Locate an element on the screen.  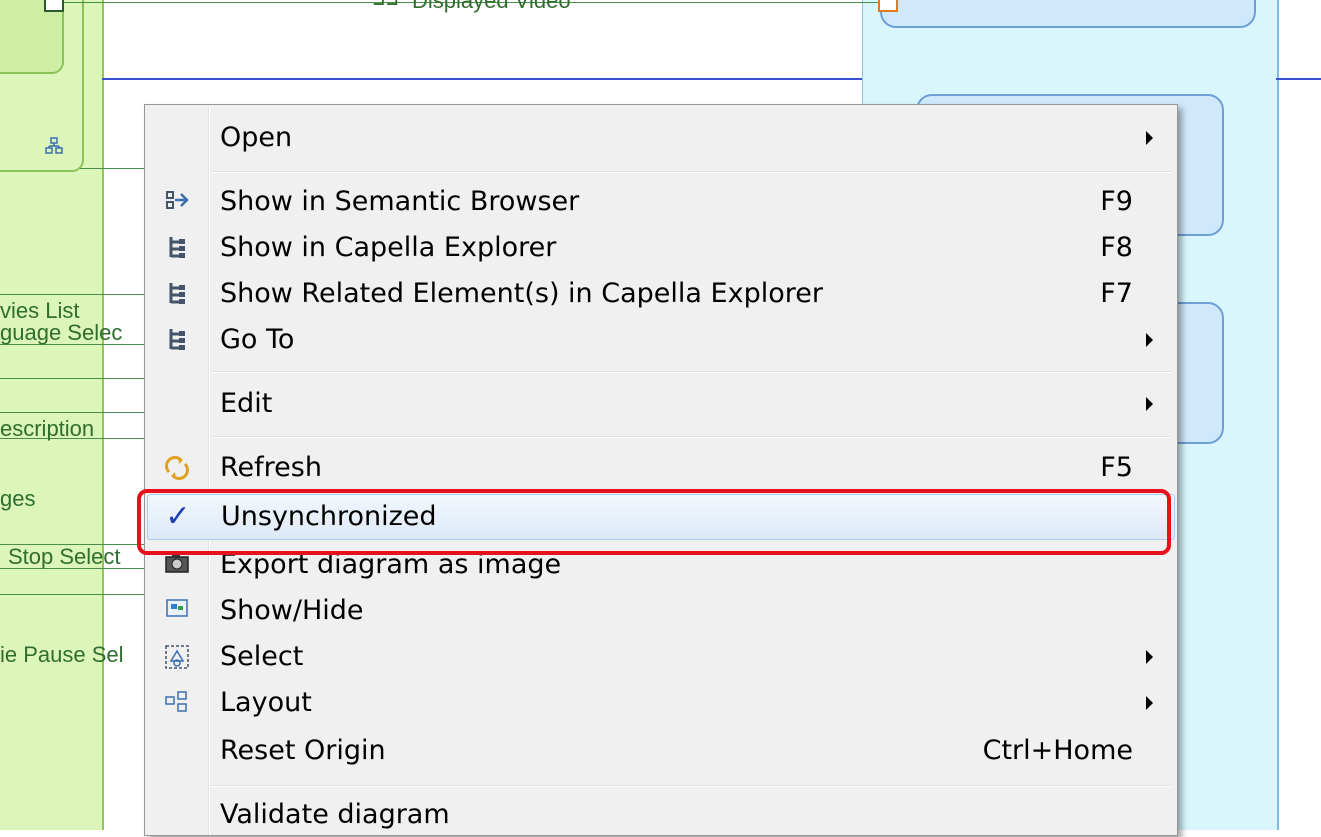
flow-label-displayed-video: Displayed Video is located at coordinates (491, 7).